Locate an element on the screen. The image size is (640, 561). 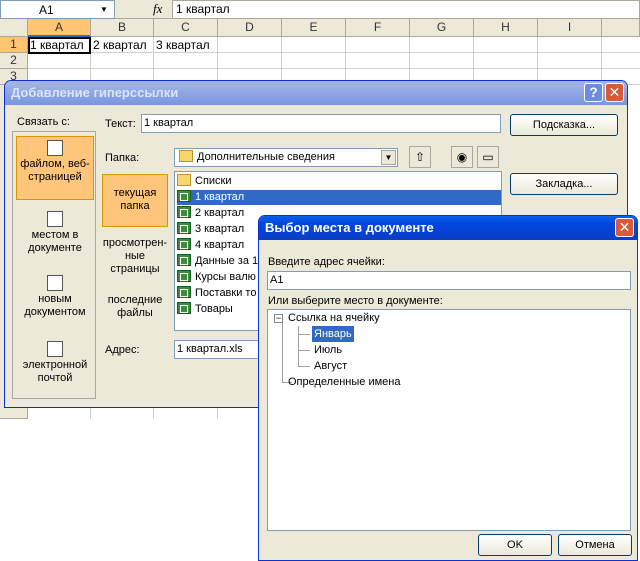
collapse-icon: − is located at coordinates (278, 318).